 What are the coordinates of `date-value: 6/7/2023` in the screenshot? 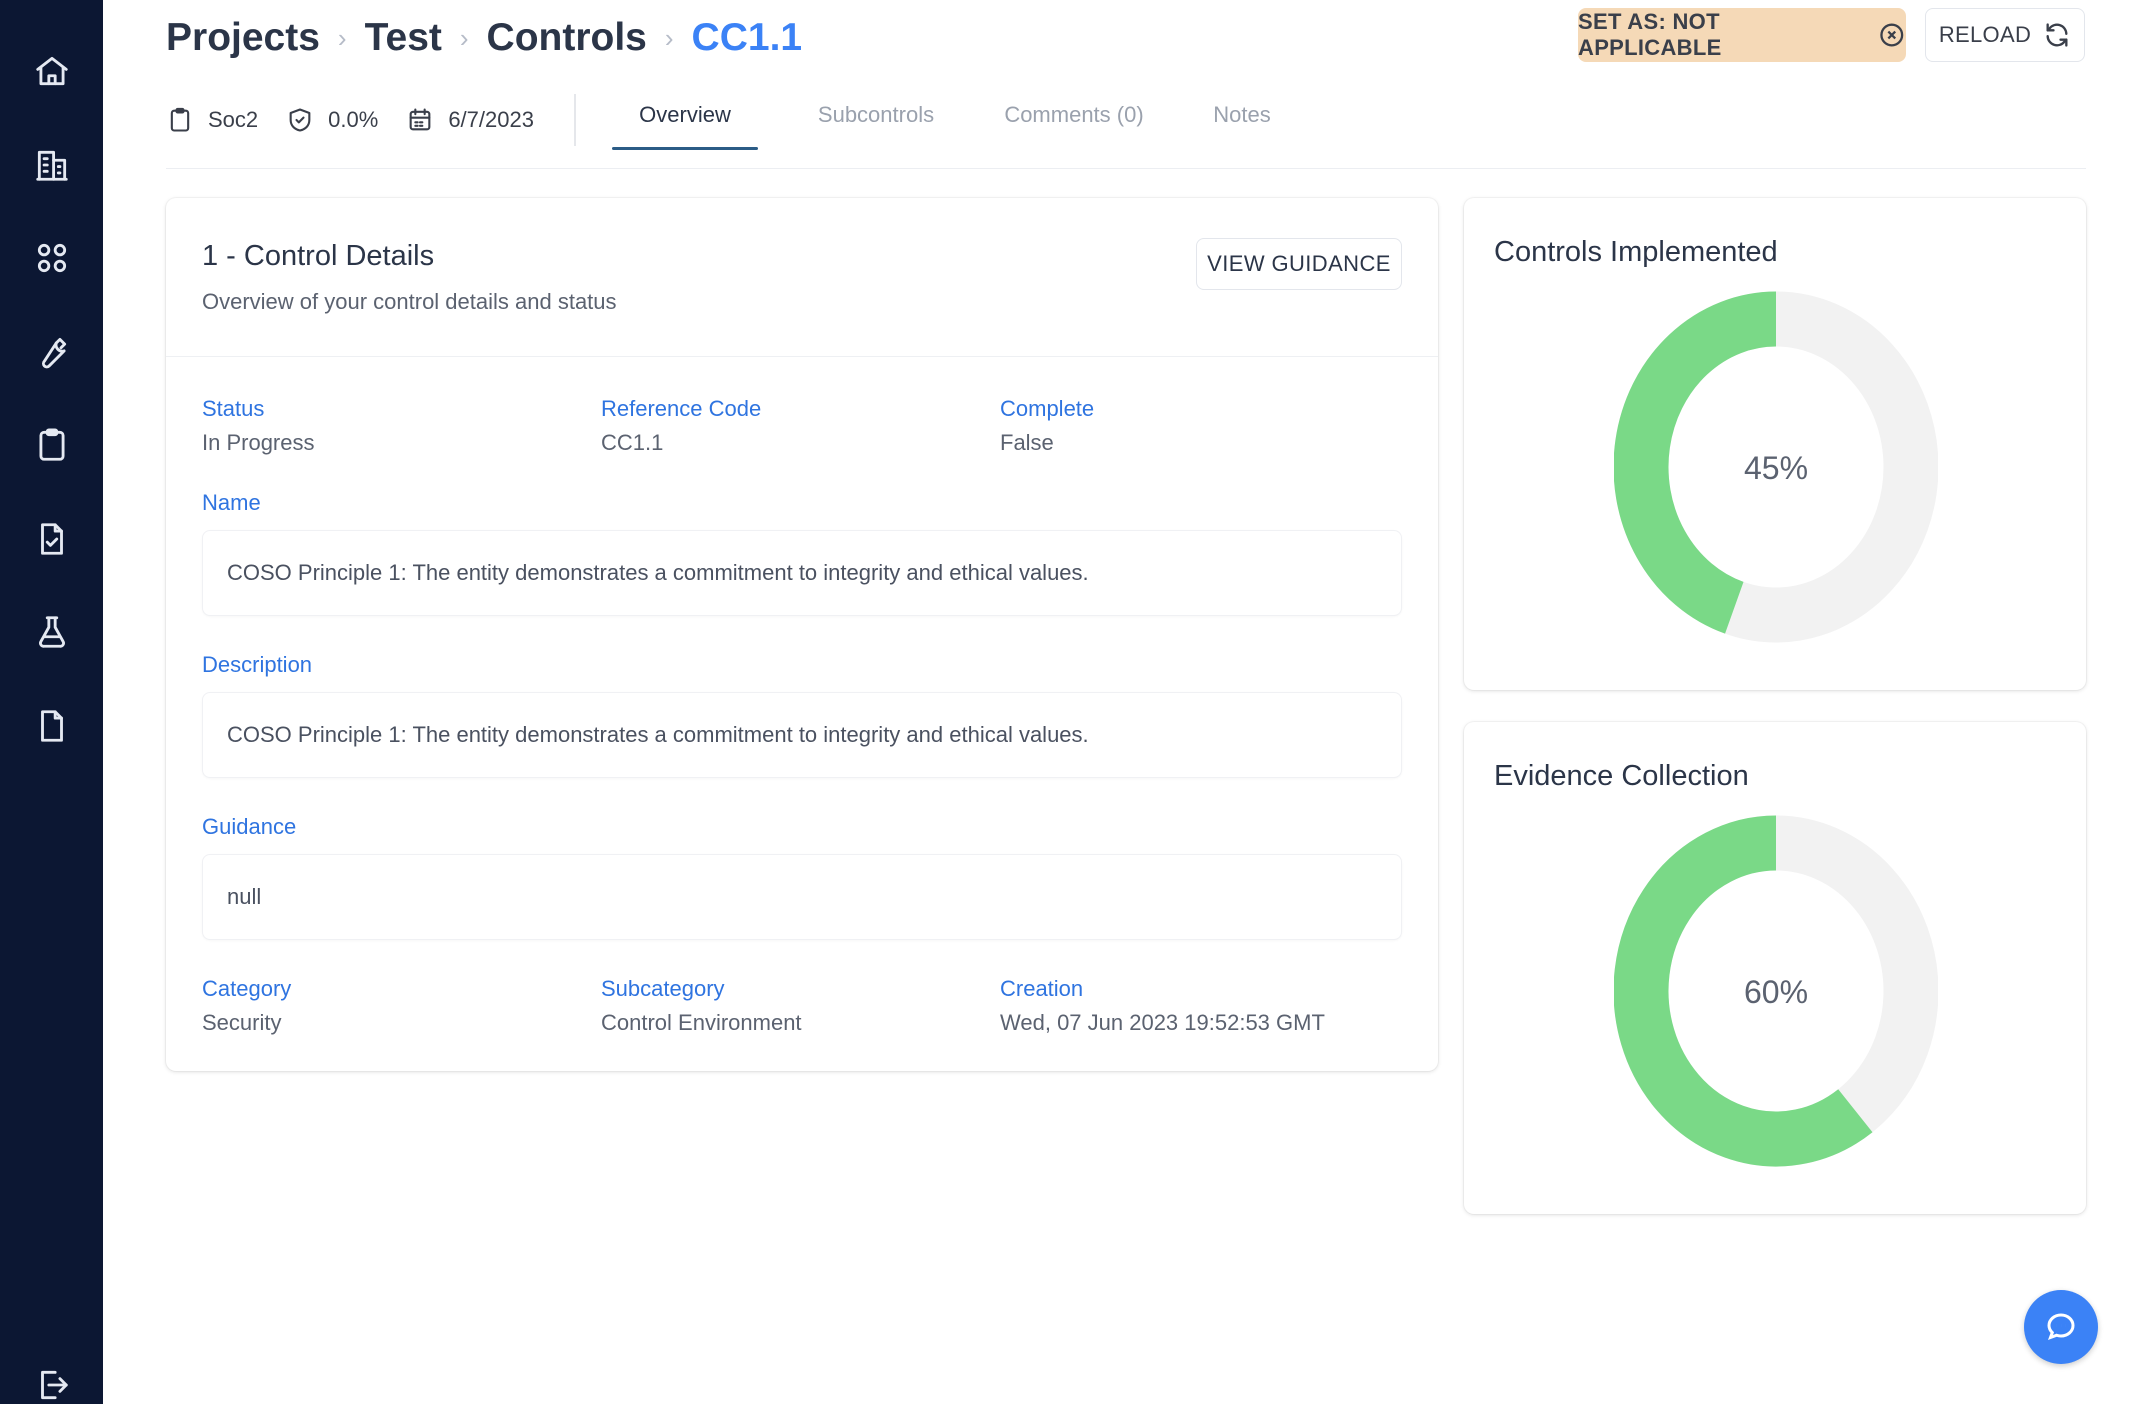 It's located at (491, 119).